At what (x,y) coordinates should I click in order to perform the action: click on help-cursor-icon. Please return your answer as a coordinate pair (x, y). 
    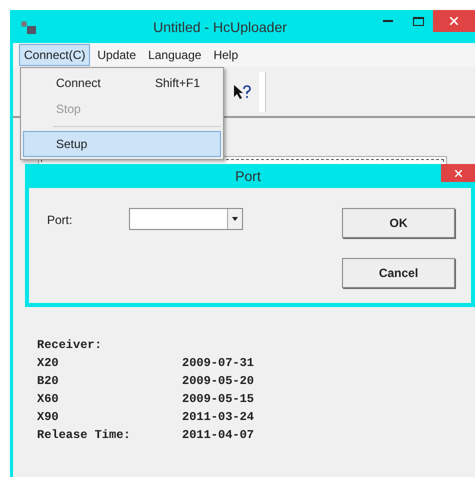
    Looking at the image, I should click on (242, 92).